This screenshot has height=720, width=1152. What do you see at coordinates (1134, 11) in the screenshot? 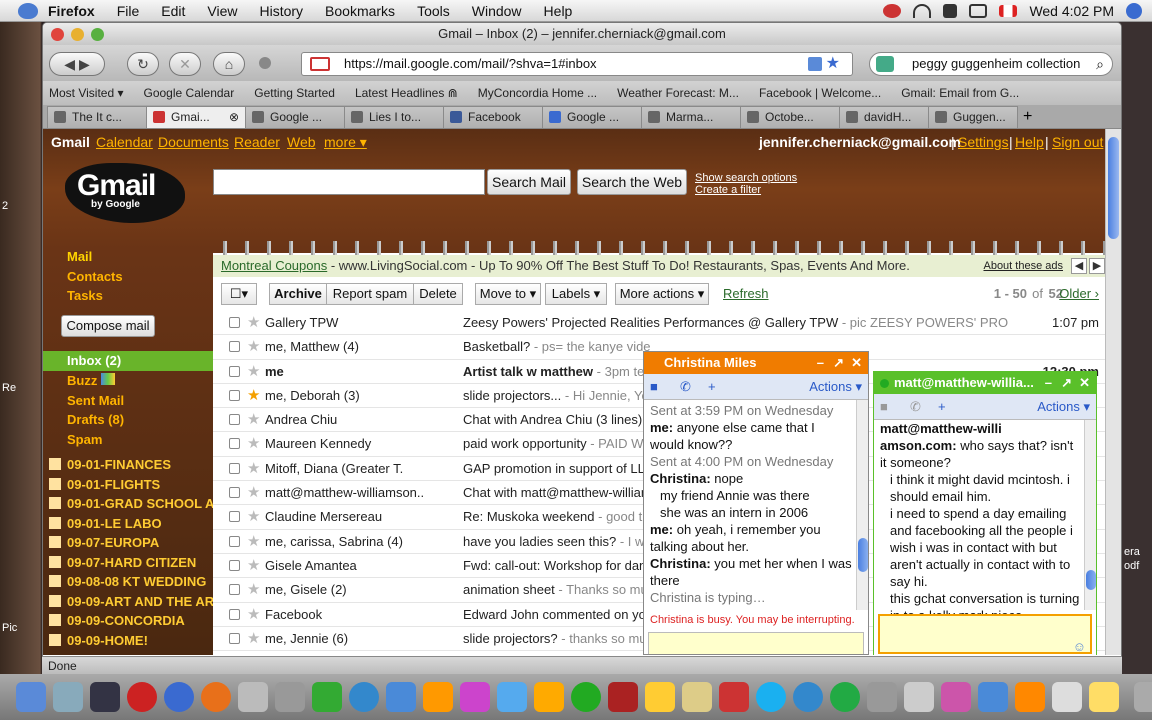
I see `spotlight-icon` at bounding box center [1134, 11].